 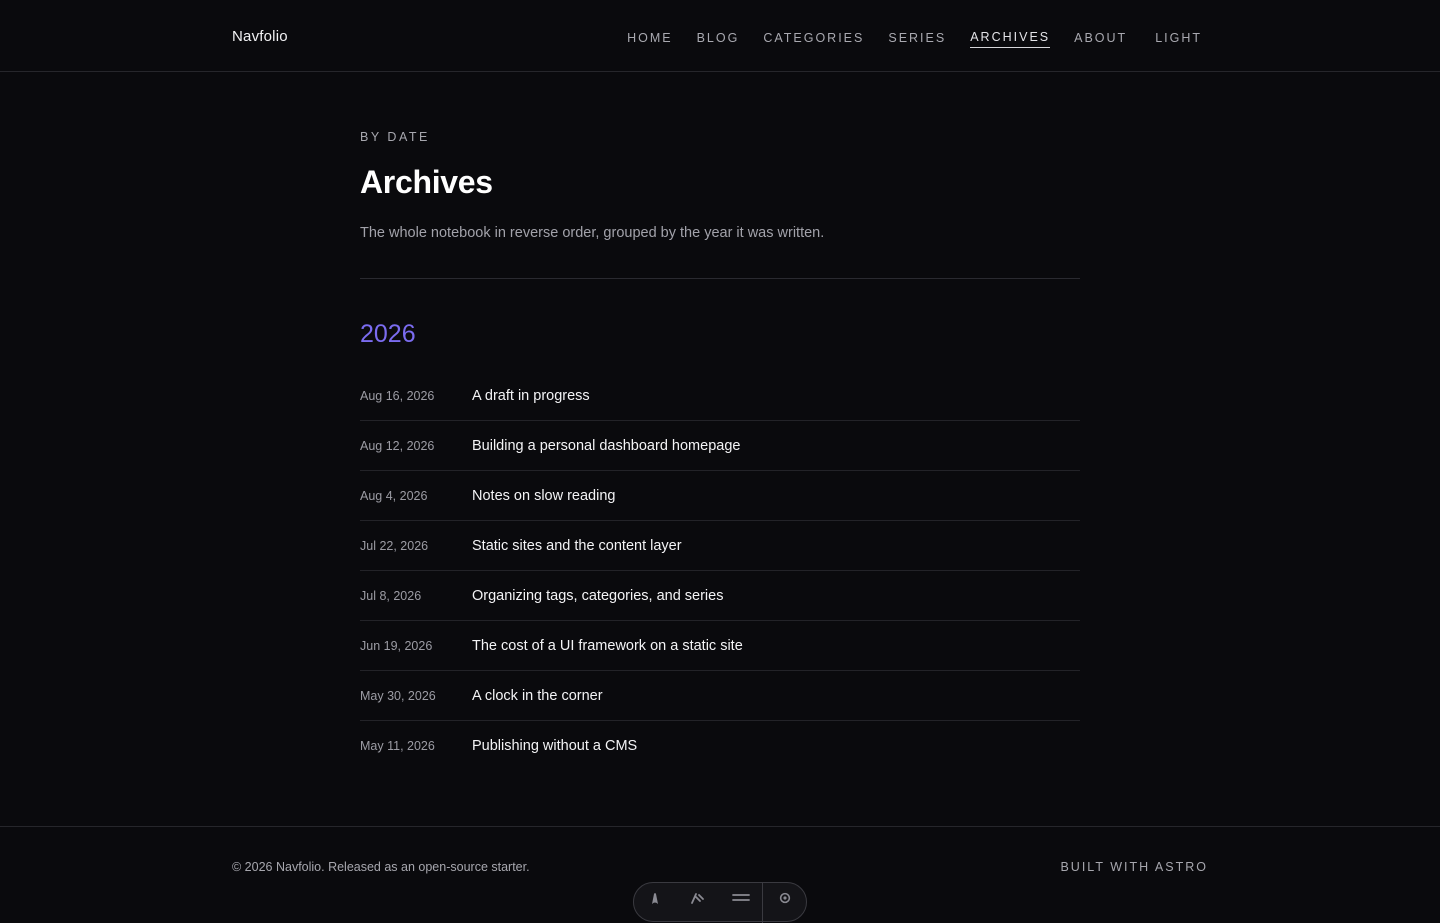 I want to click on post-row: May 30, 2026 A clock in the corner, so click(x=720, y=696).